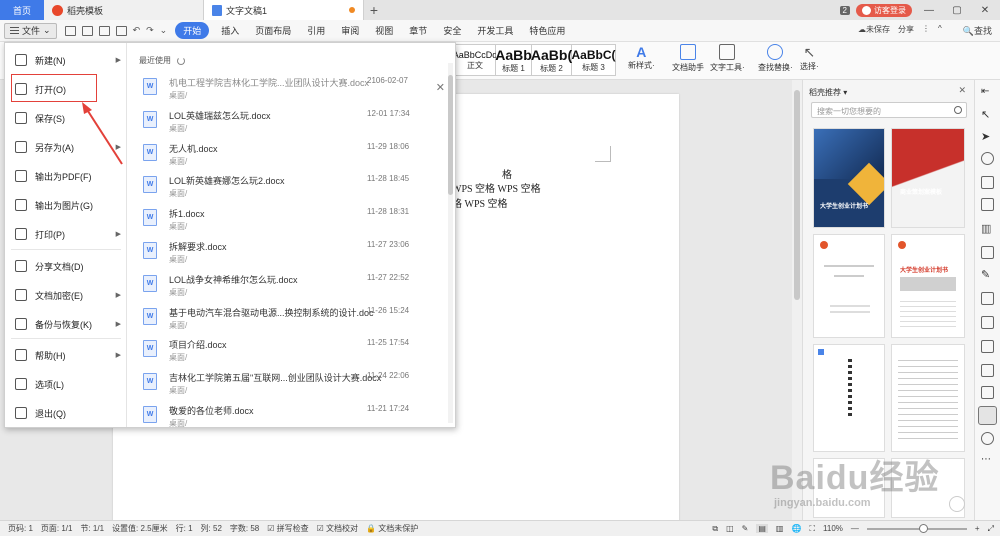 The height and width of the screenshot is (536, 1000). What do you see at coordinates (957, 10) in the screenshot?
I see `restore-button: ▢` at bounding box center [957, 10].